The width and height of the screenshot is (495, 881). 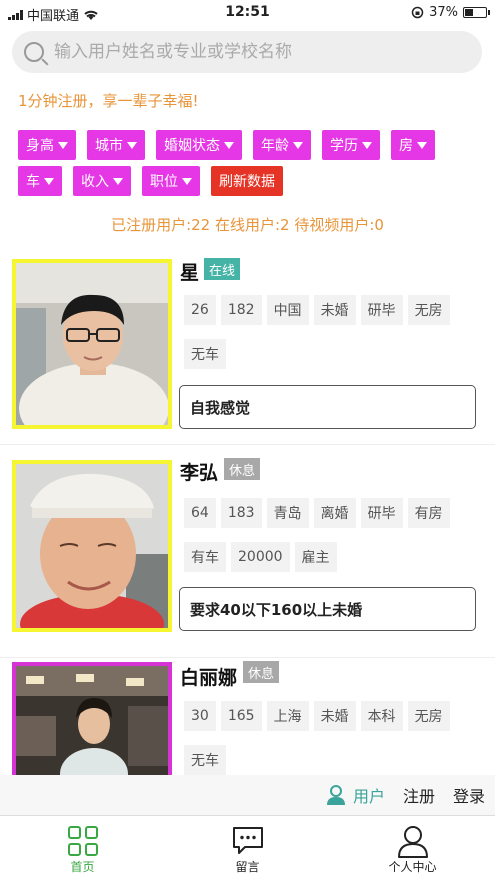 I want to click on tab-home: 首页, so click(x=82, y=848).